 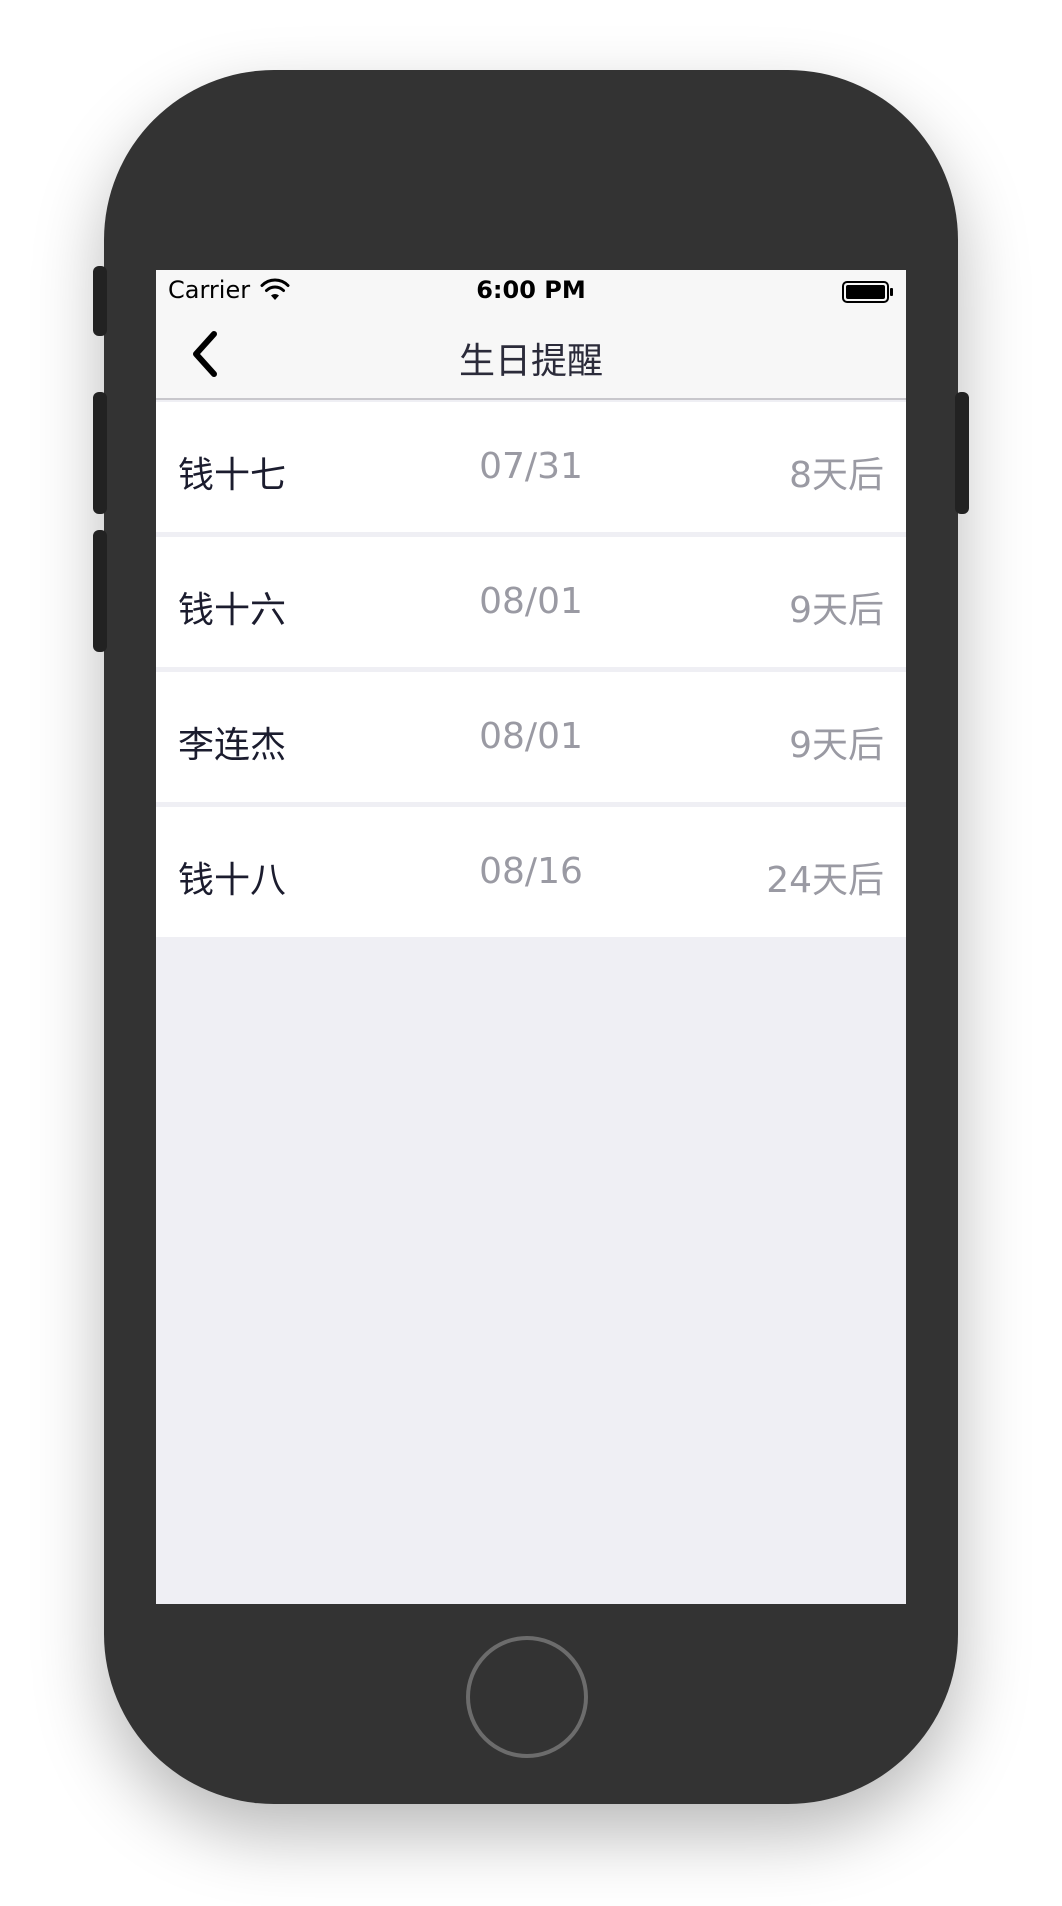 I want to click on list-item: 钱十七 07/31 8天后, so click(x=531, y=467).